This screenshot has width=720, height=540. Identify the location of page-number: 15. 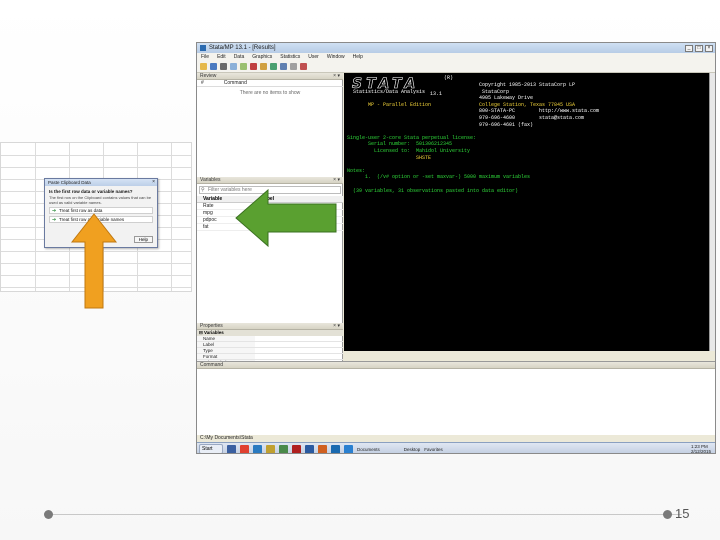
(682, 513).